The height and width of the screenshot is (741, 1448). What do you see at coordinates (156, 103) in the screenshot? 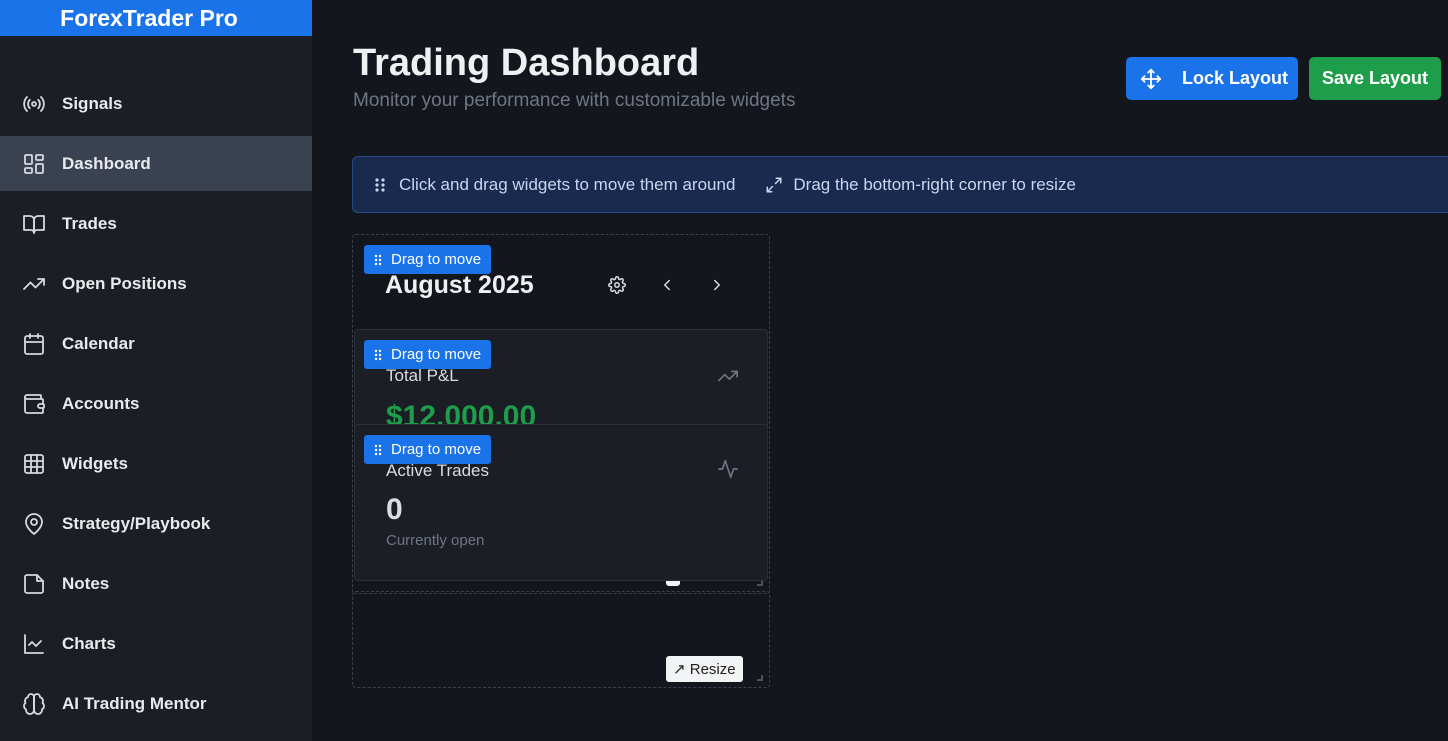
I see `sidebar-item-signals: Signals` at bounding box center [156, 103].